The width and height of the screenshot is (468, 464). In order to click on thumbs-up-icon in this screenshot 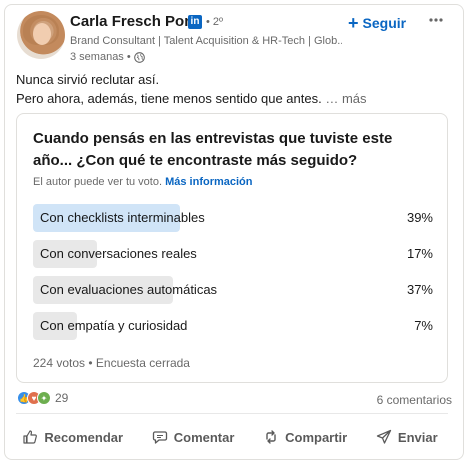, I will do `click(30, 437)`.